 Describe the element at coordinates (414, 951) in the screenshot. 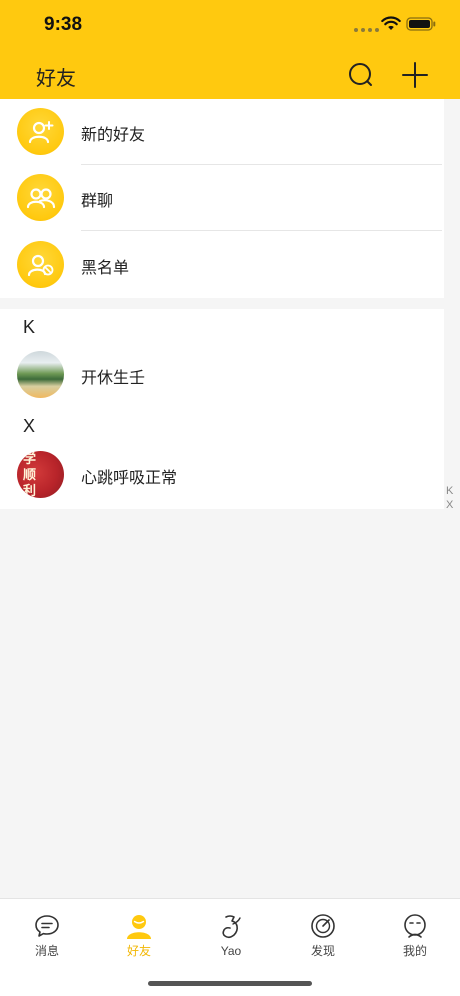

I see `tab-profile-label: 我的` at that location.